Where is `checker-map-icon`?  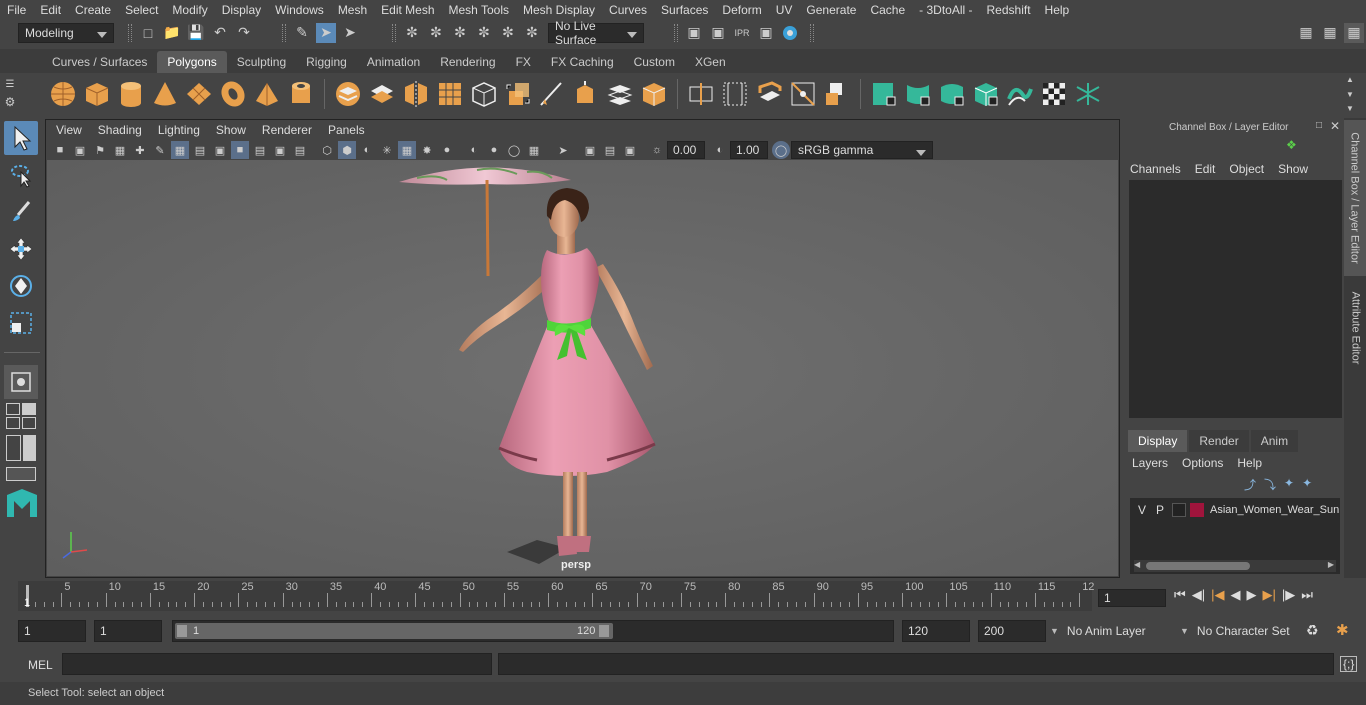
checker-map-icon is located at coordinates (1054, 94).